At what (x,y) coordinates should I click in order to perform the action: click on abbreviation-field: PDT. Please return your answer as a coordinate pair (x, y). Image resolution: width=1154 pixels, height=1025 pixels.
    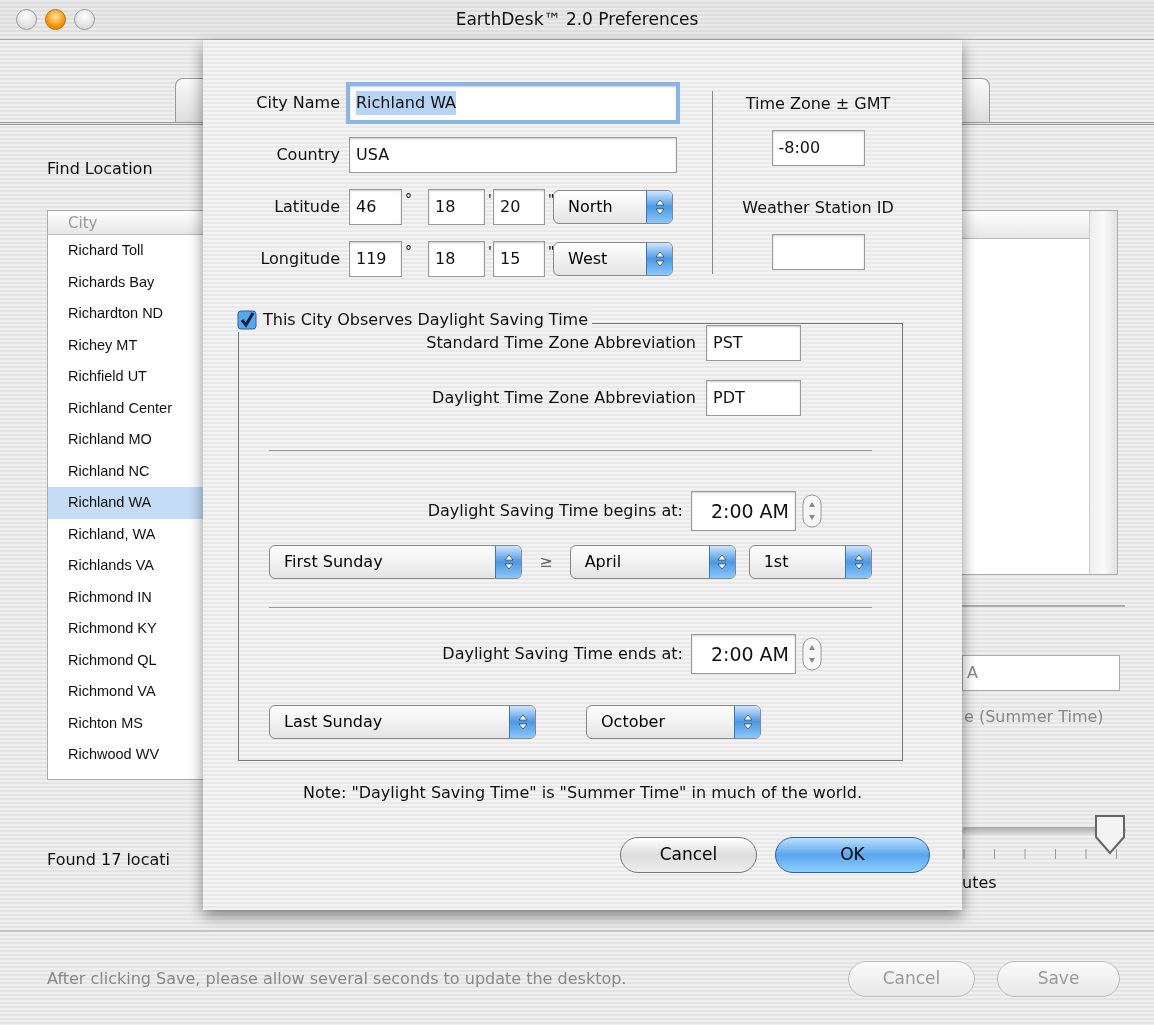
    Looking at the image, I should click on (753, 398).